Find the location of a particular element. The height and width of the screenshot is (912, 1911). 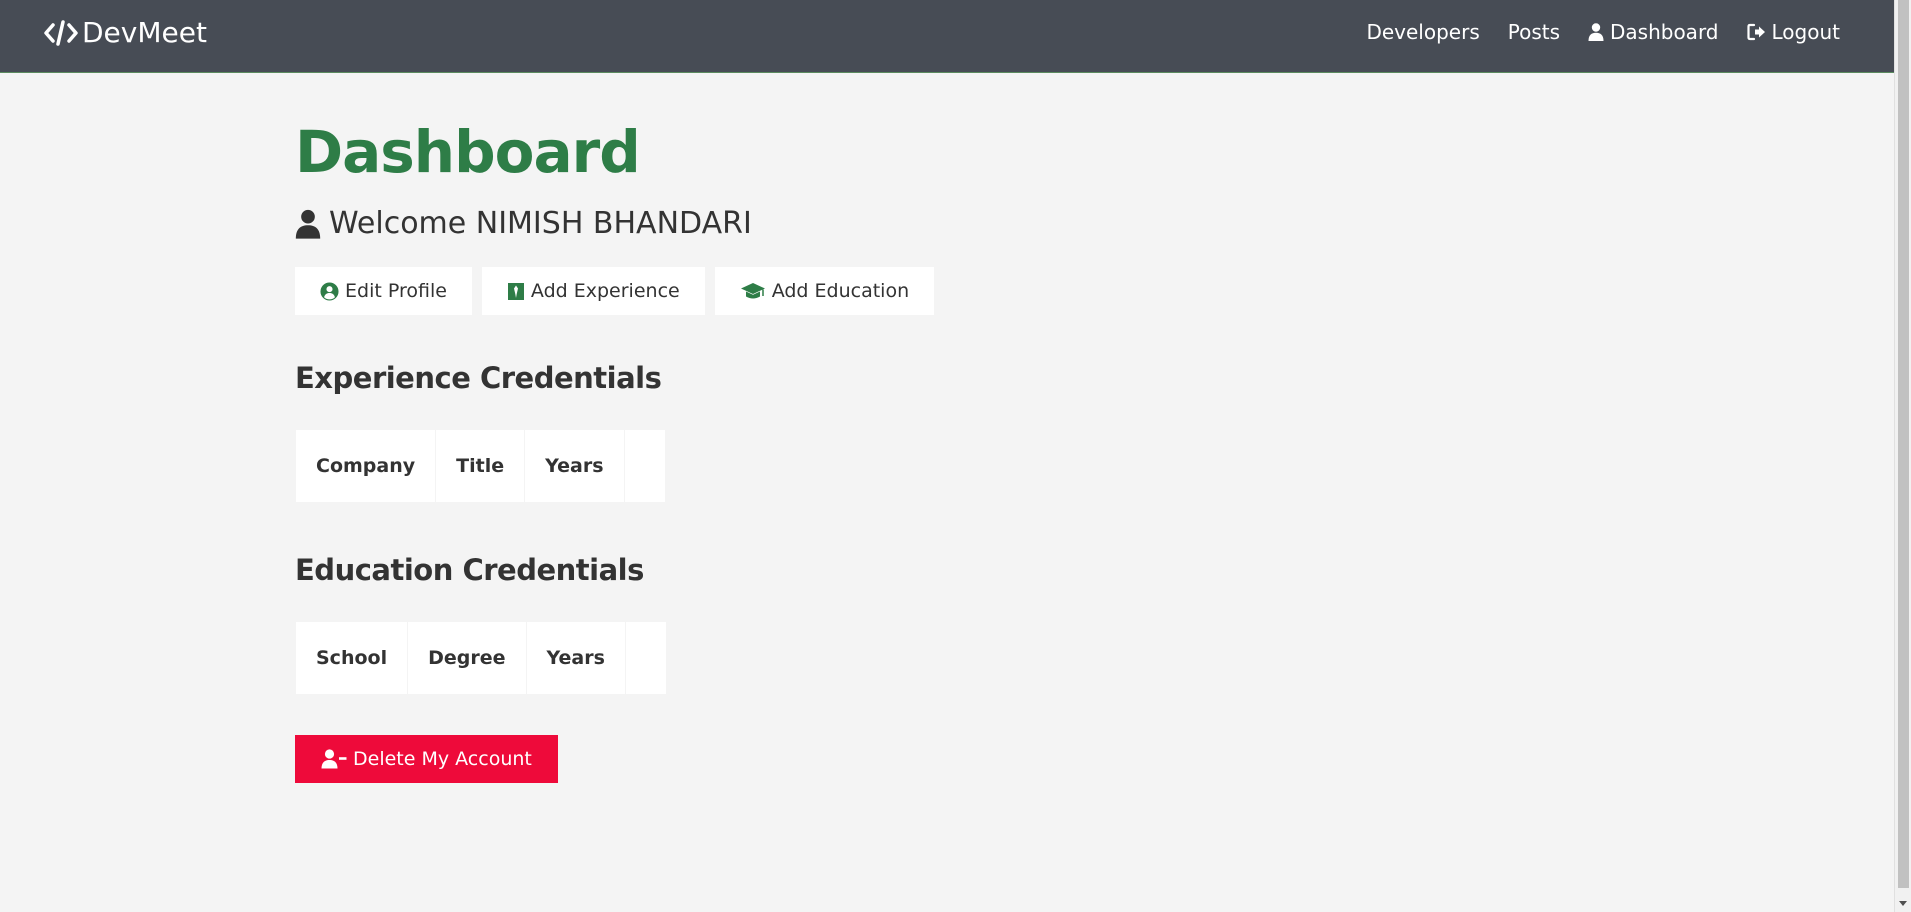

nav-links: Developers Posts Dashboard Logout is located at coordinates (1603, 32).